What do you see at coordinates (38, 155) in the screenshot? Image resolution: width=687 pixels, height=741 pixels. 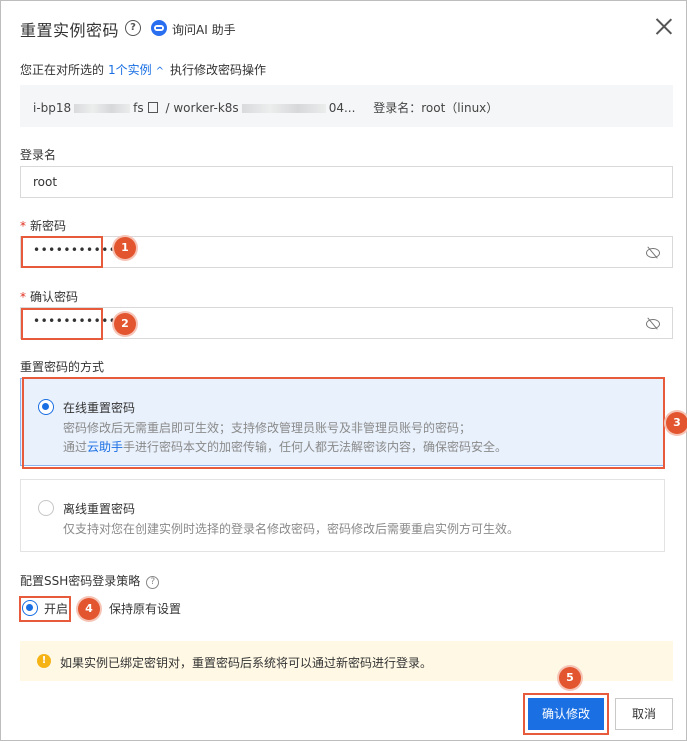 I see `login-name-label: 登录名` at bounding box center [38, 155].